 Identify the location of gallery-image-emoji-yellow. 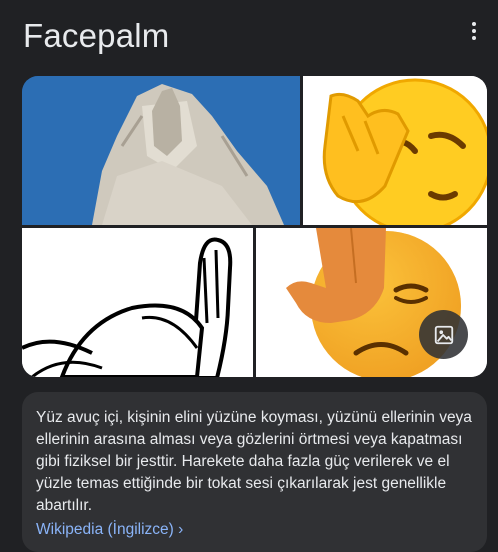
(395, 150).